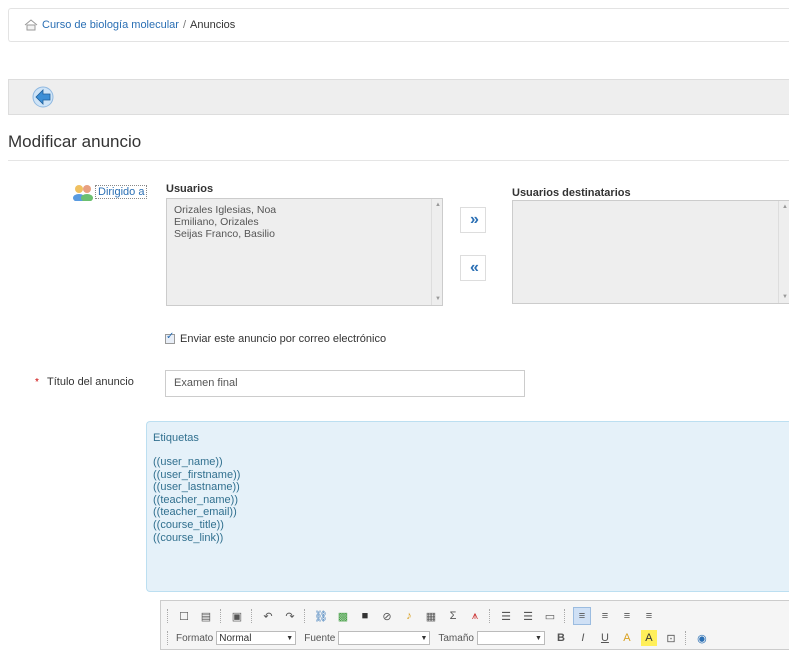  Describe the element at coordinates (582, 616) in the screenshot. I see `align-left-icon: ≡` at that location.